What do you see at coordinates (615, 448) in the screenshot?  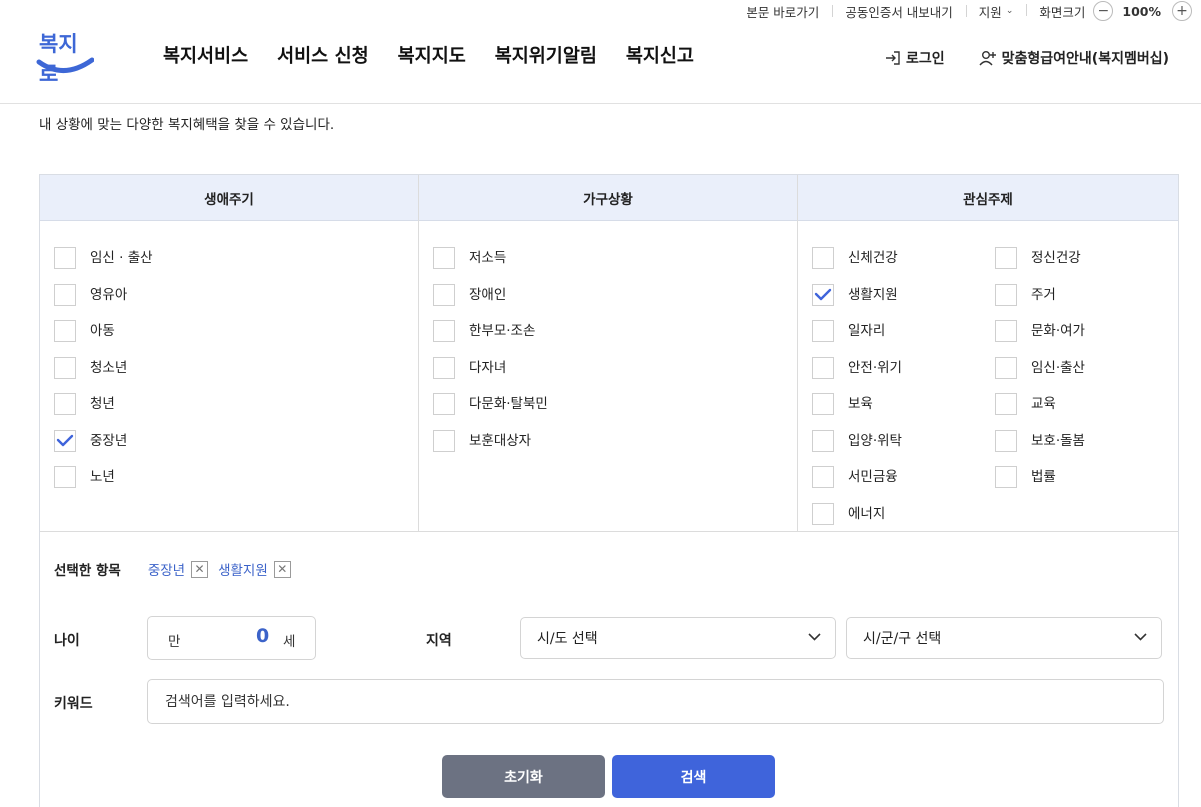 I see `checkbox-item: 보훈대상자` at bounding box center [615, 448].